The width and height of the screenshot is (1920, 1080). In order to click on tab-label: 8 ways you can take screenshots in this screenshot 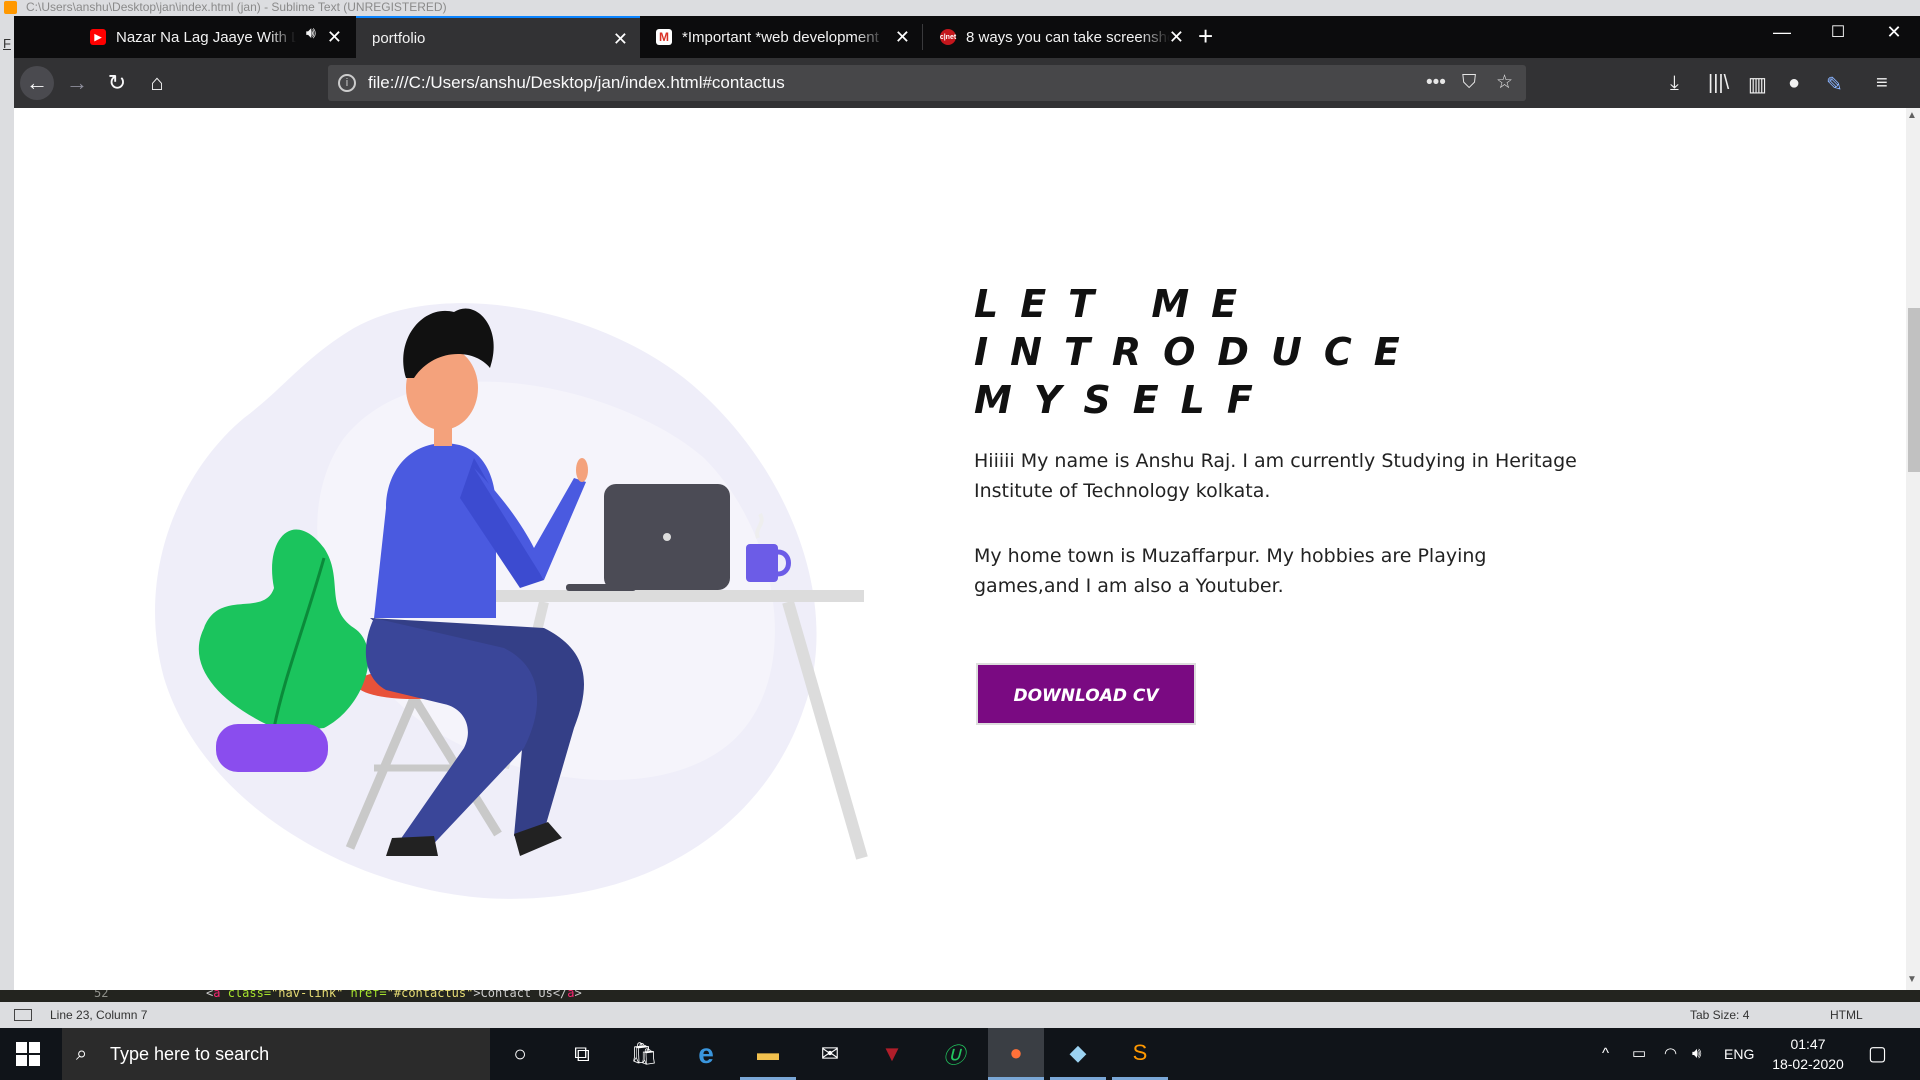, I will do `click(1068, 37)`.